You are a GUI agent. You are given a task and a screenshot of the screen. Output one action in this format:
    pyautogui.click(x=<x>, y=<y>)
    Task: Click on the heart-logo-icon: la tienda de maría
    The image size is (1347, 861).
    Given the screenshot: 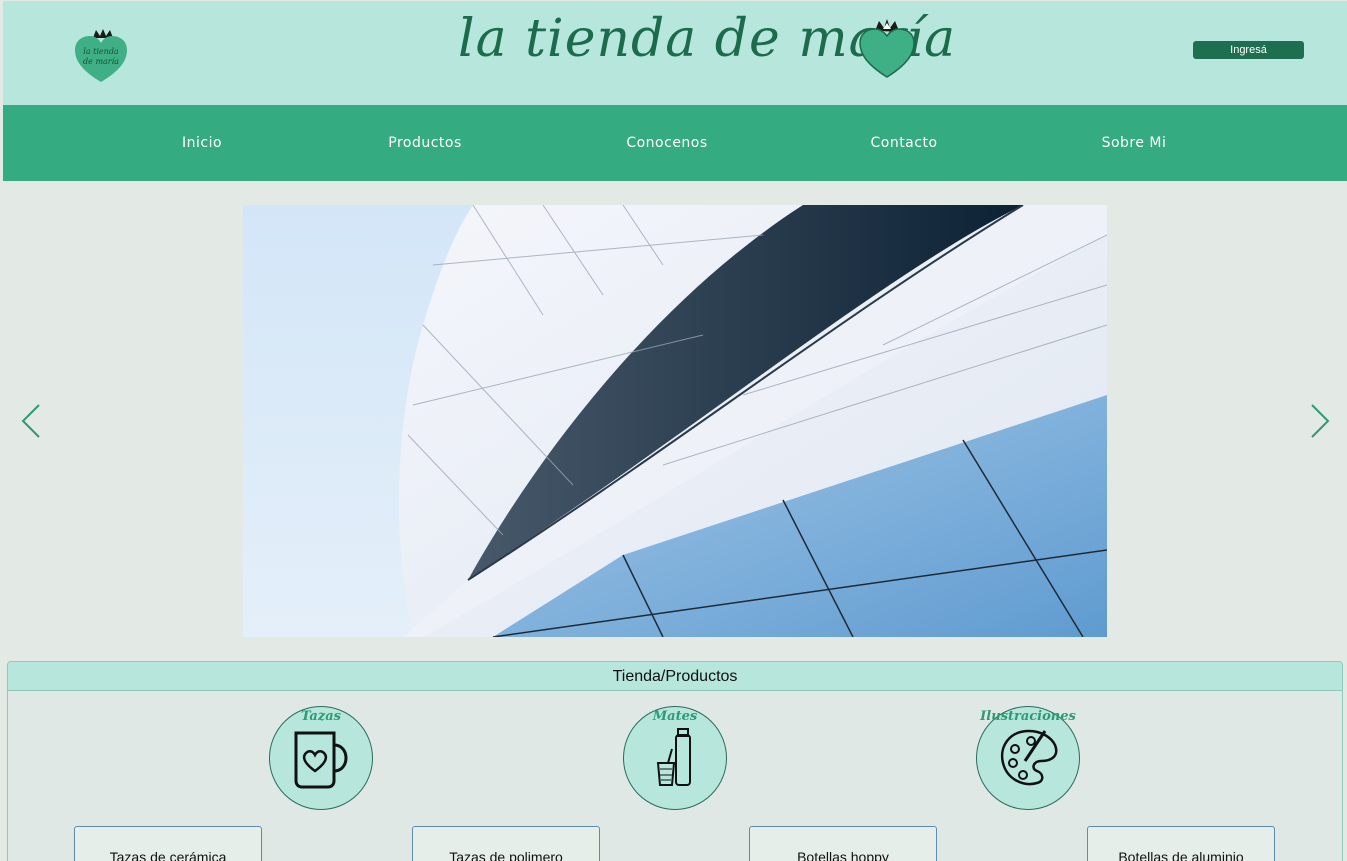 What is the action you would take?
    pyautogui.click(x=101, y=55)
    